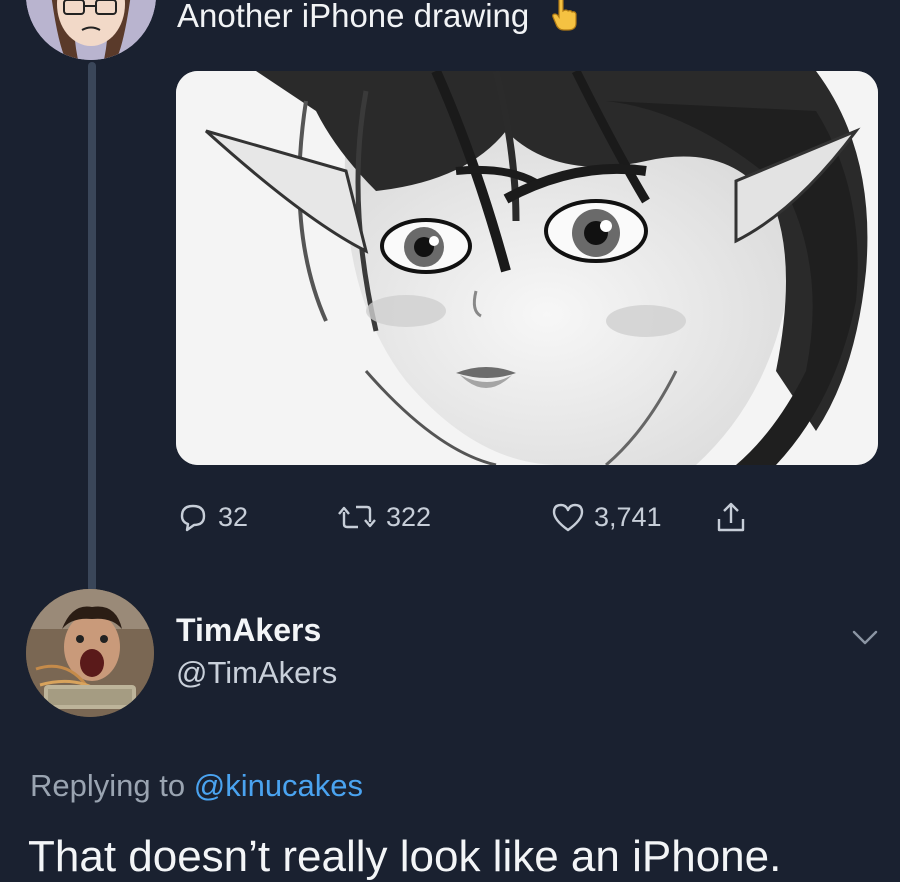 Image resolution: width=900 pixels, height=882 pixels. What do you see at coordinates (357, 517) in the screenshot?
I see `retweet-icon` at bounding box center [357, 517].